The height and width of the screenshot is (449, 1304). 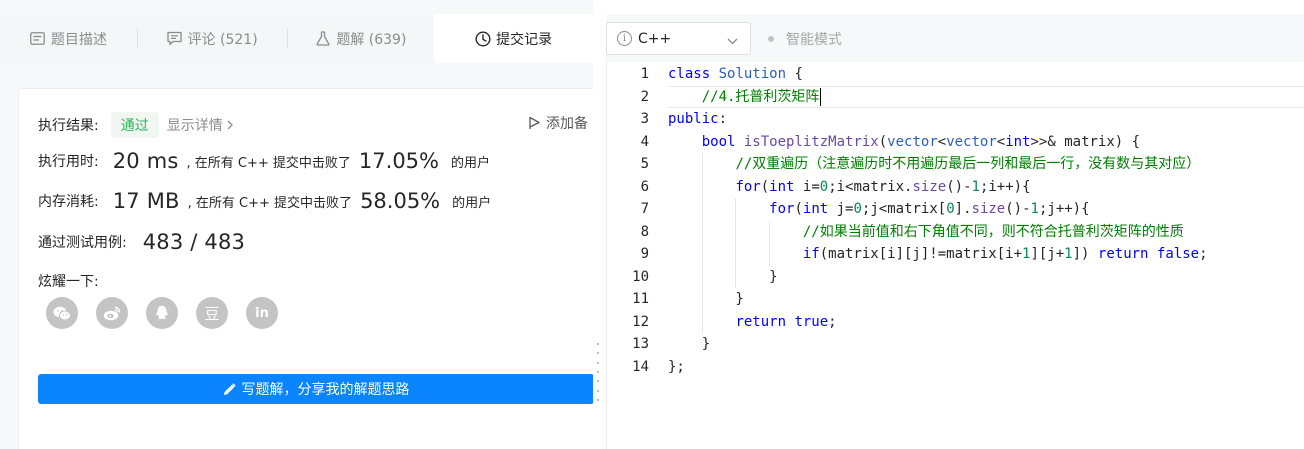 What do you see at coordinates (222, 39) in the screenshot?
I see `tab-comments-label: 评论 (521)` at bounding box center [222, 39].